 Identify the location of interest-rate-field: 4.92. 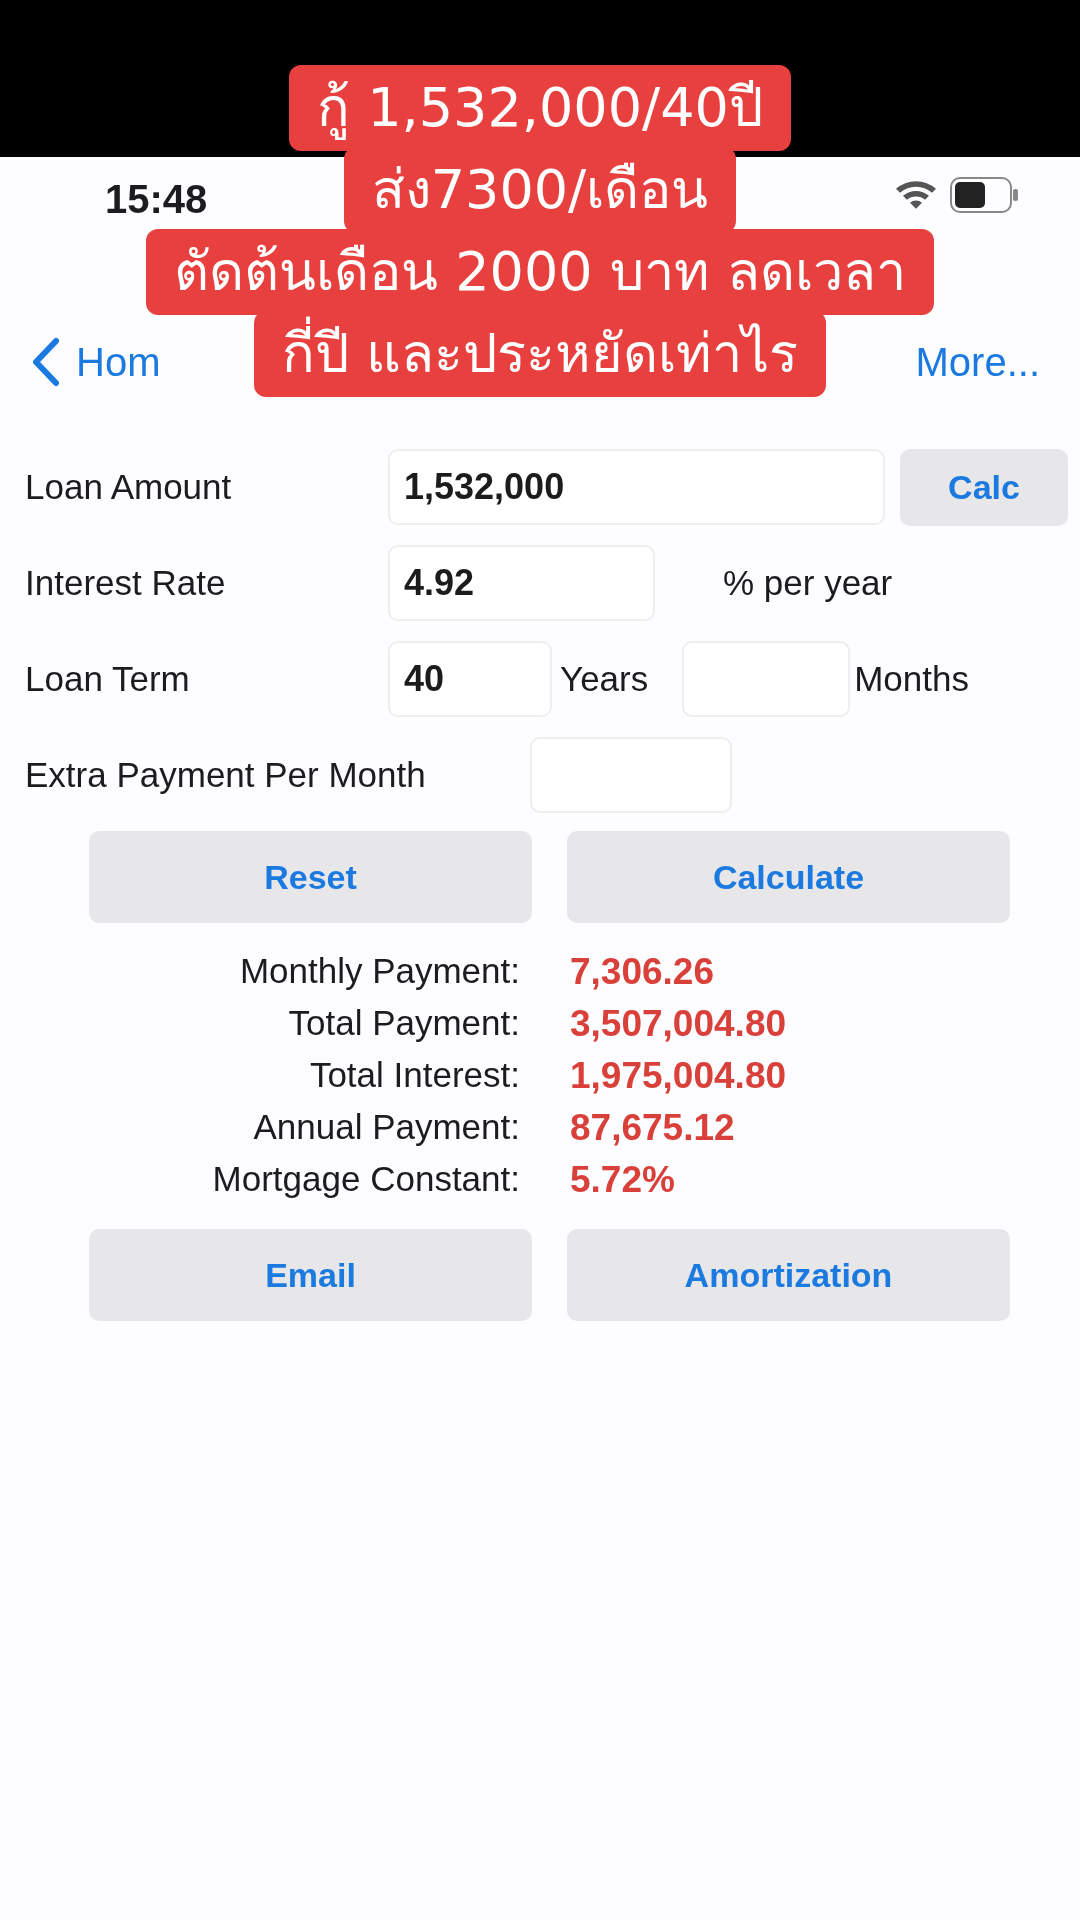
(521, 583).